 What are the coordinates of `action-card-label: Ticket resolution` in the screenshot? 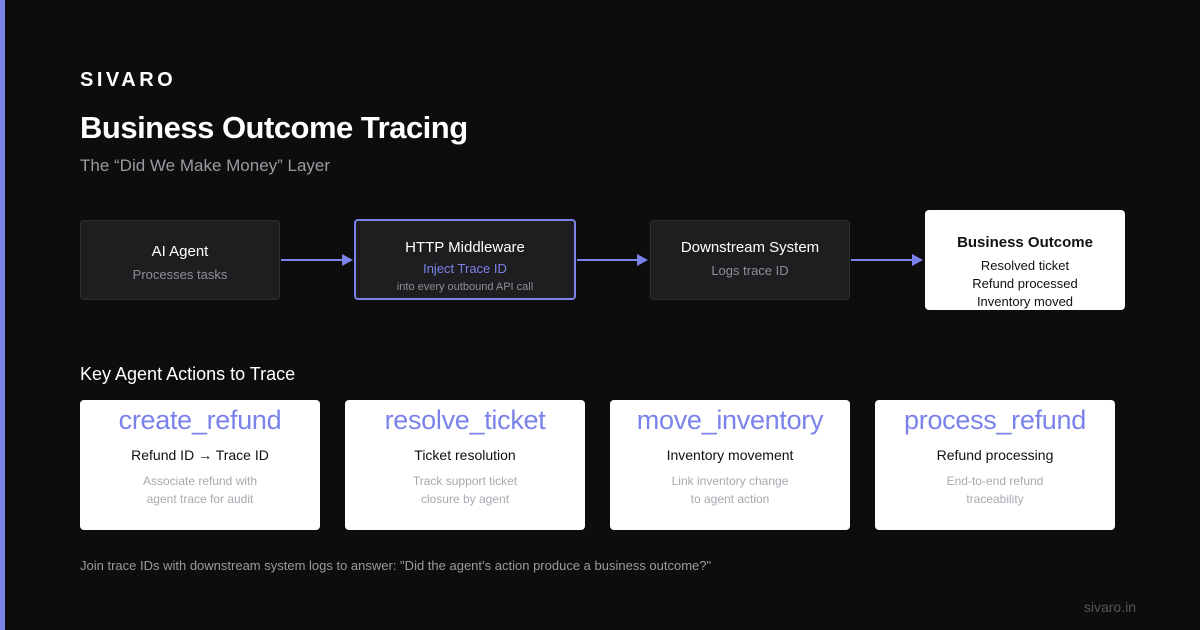 It's located at (465, 455).